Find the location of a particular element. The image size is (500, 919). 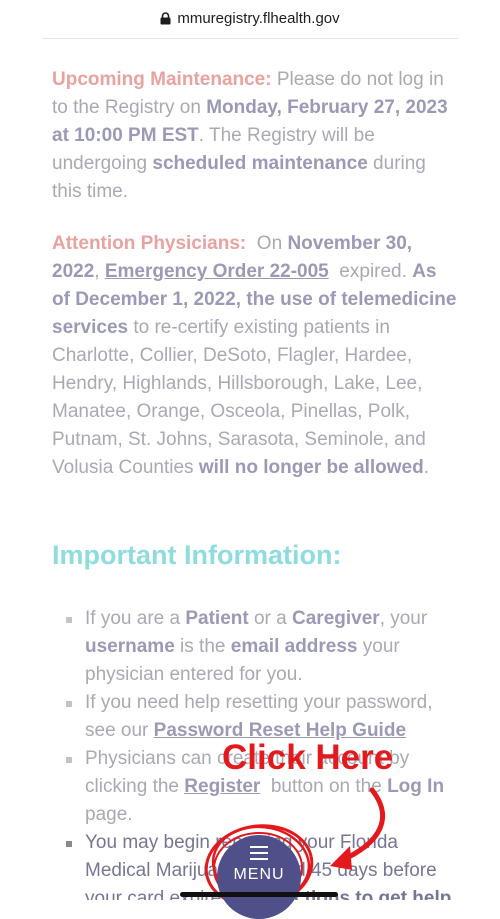

menu-button: MENU is located at coordinates (259, 877).